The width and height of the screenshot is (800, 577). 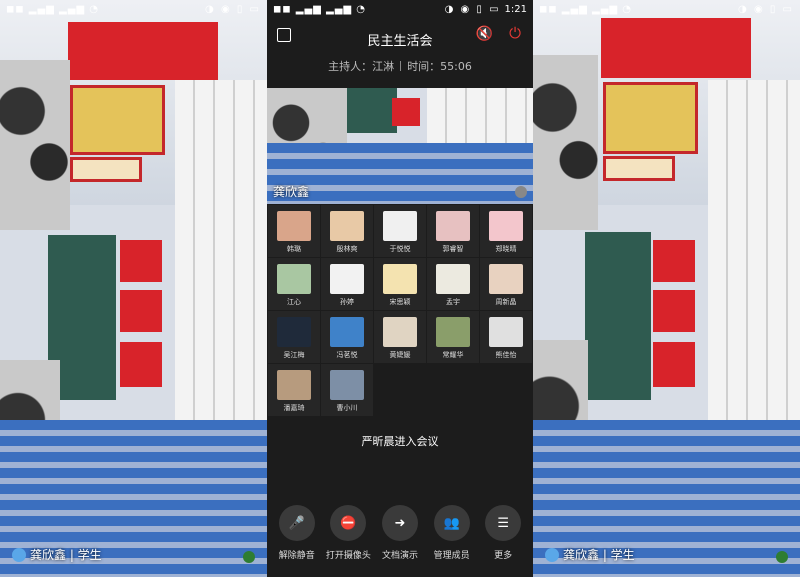 What do you see at coordinates (347, 408) in the screenshot?
I see `participant-name: 曹小川` at bounding box center [347, 408].